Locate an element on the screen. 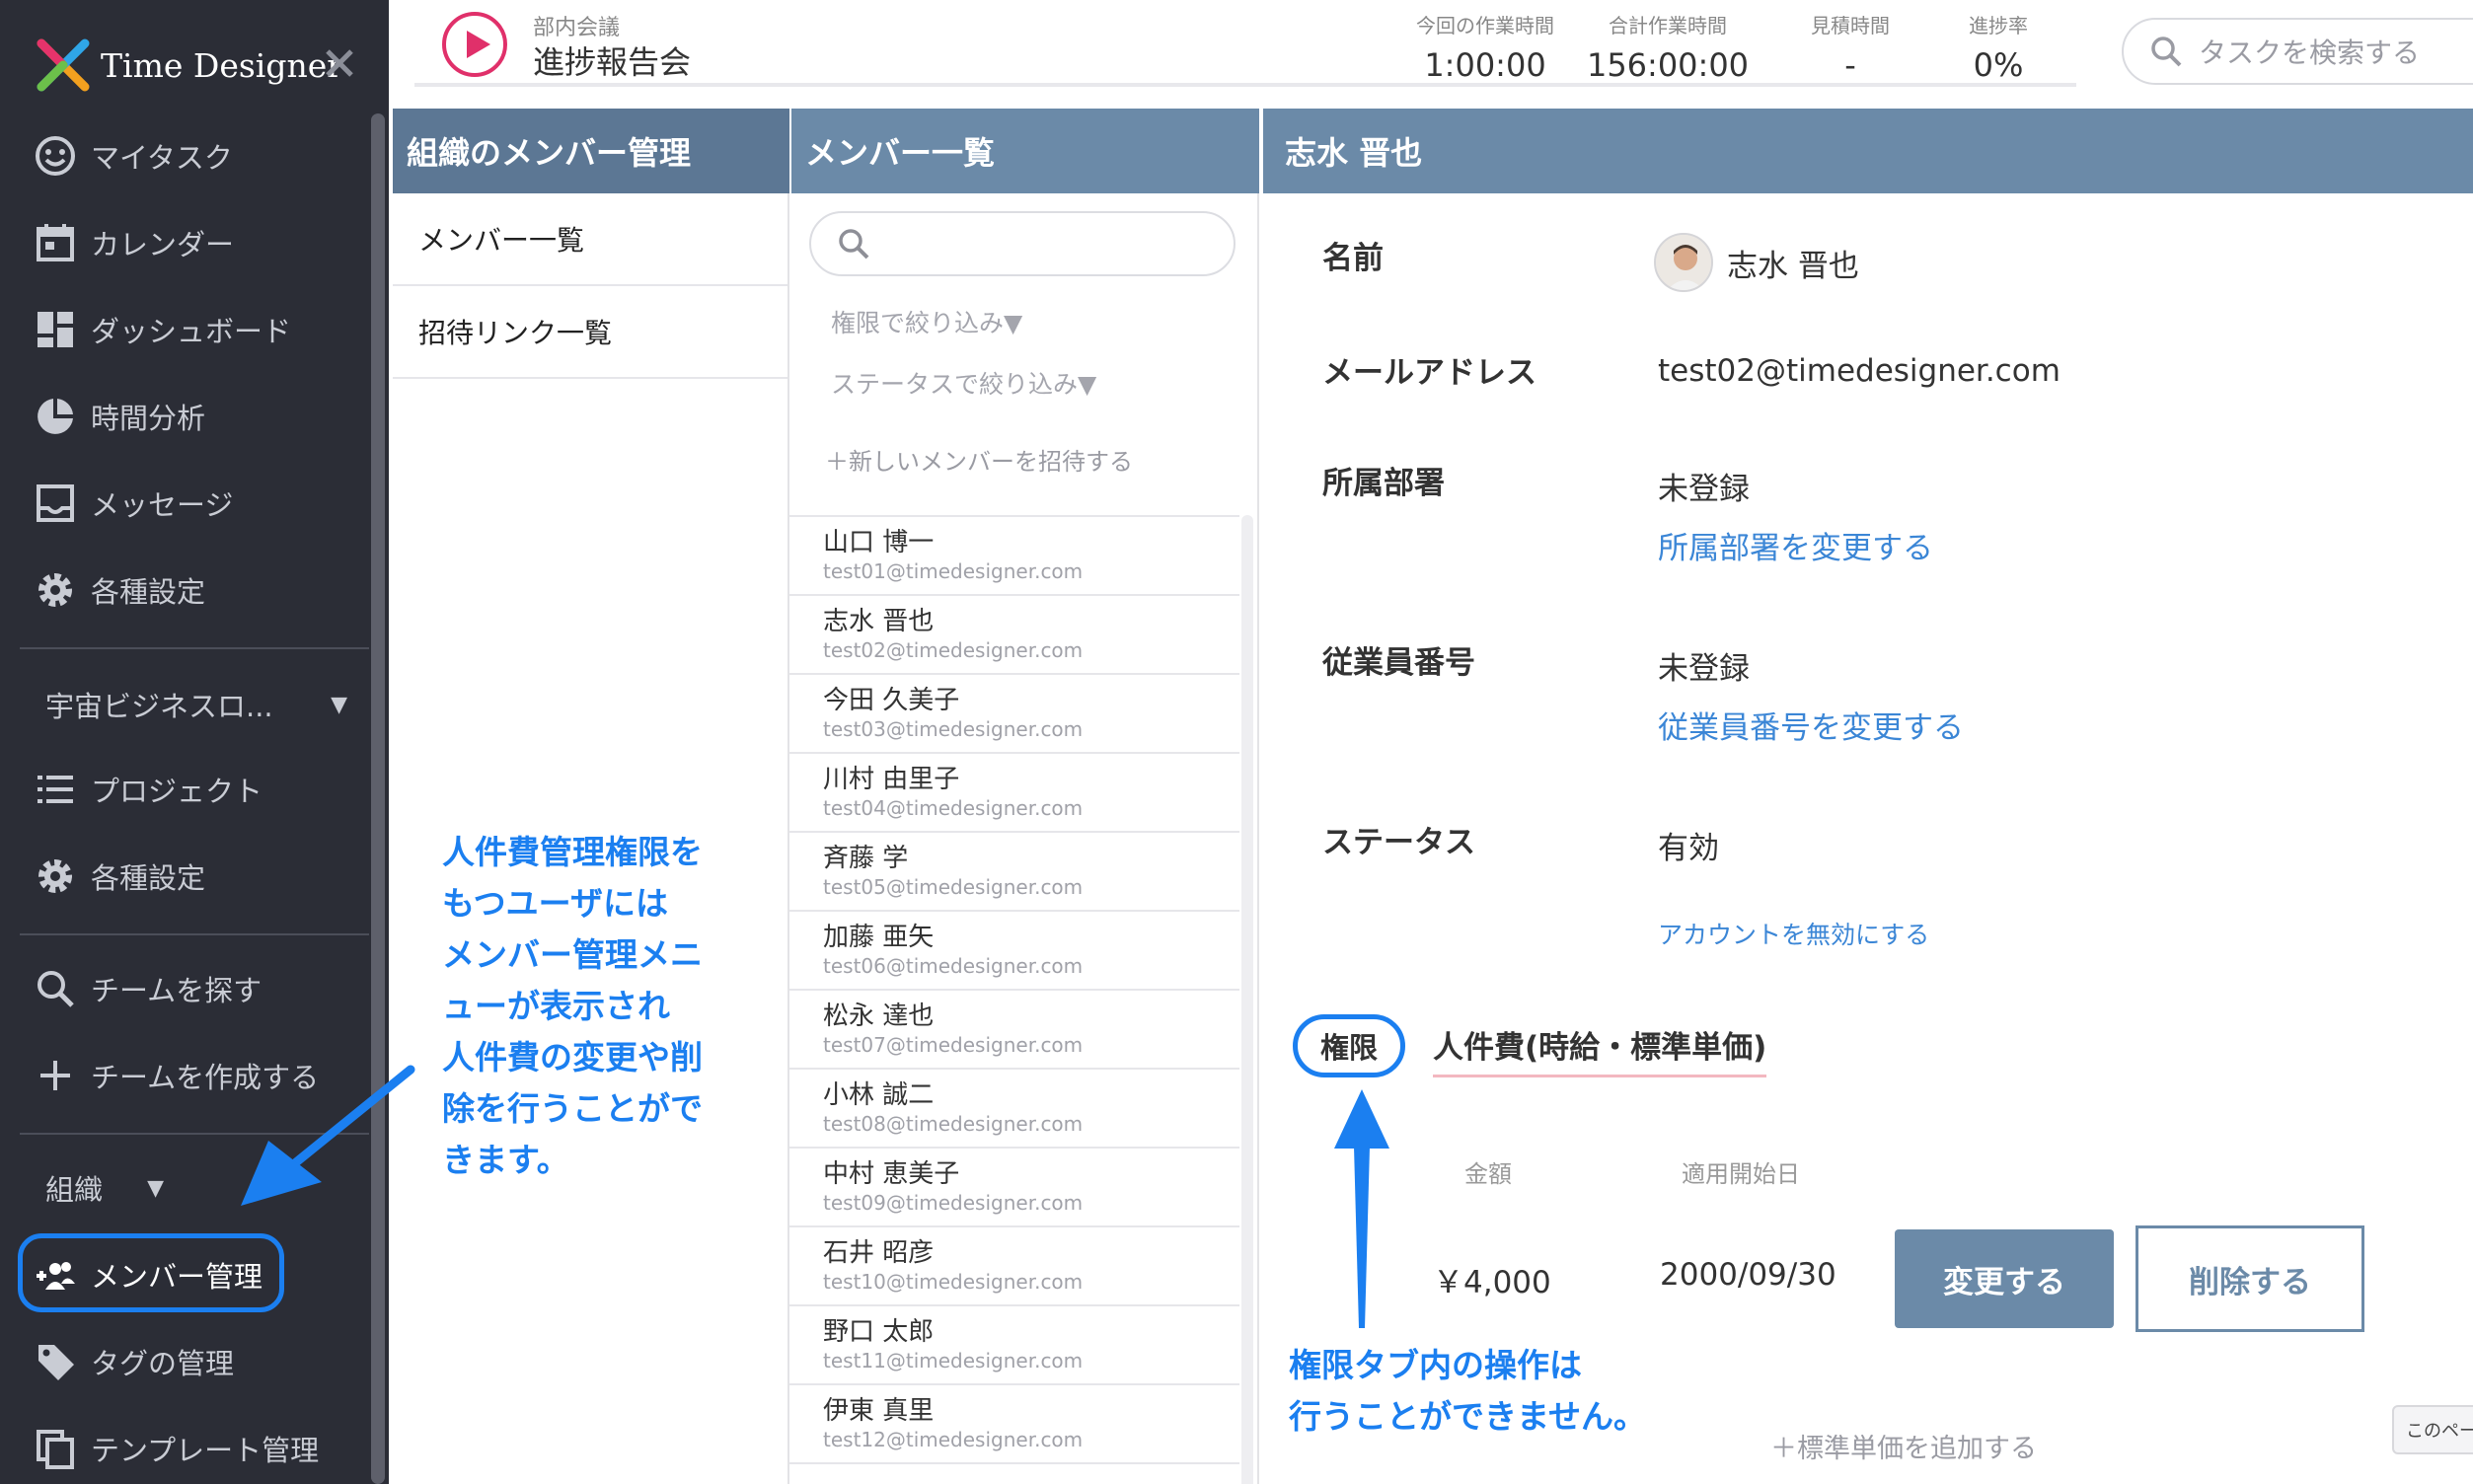 The width and height of the screenshot is (2473, 1484). list-item: 山口 博一 test01@timedesigner.com is located at coordinates (1014, 556).